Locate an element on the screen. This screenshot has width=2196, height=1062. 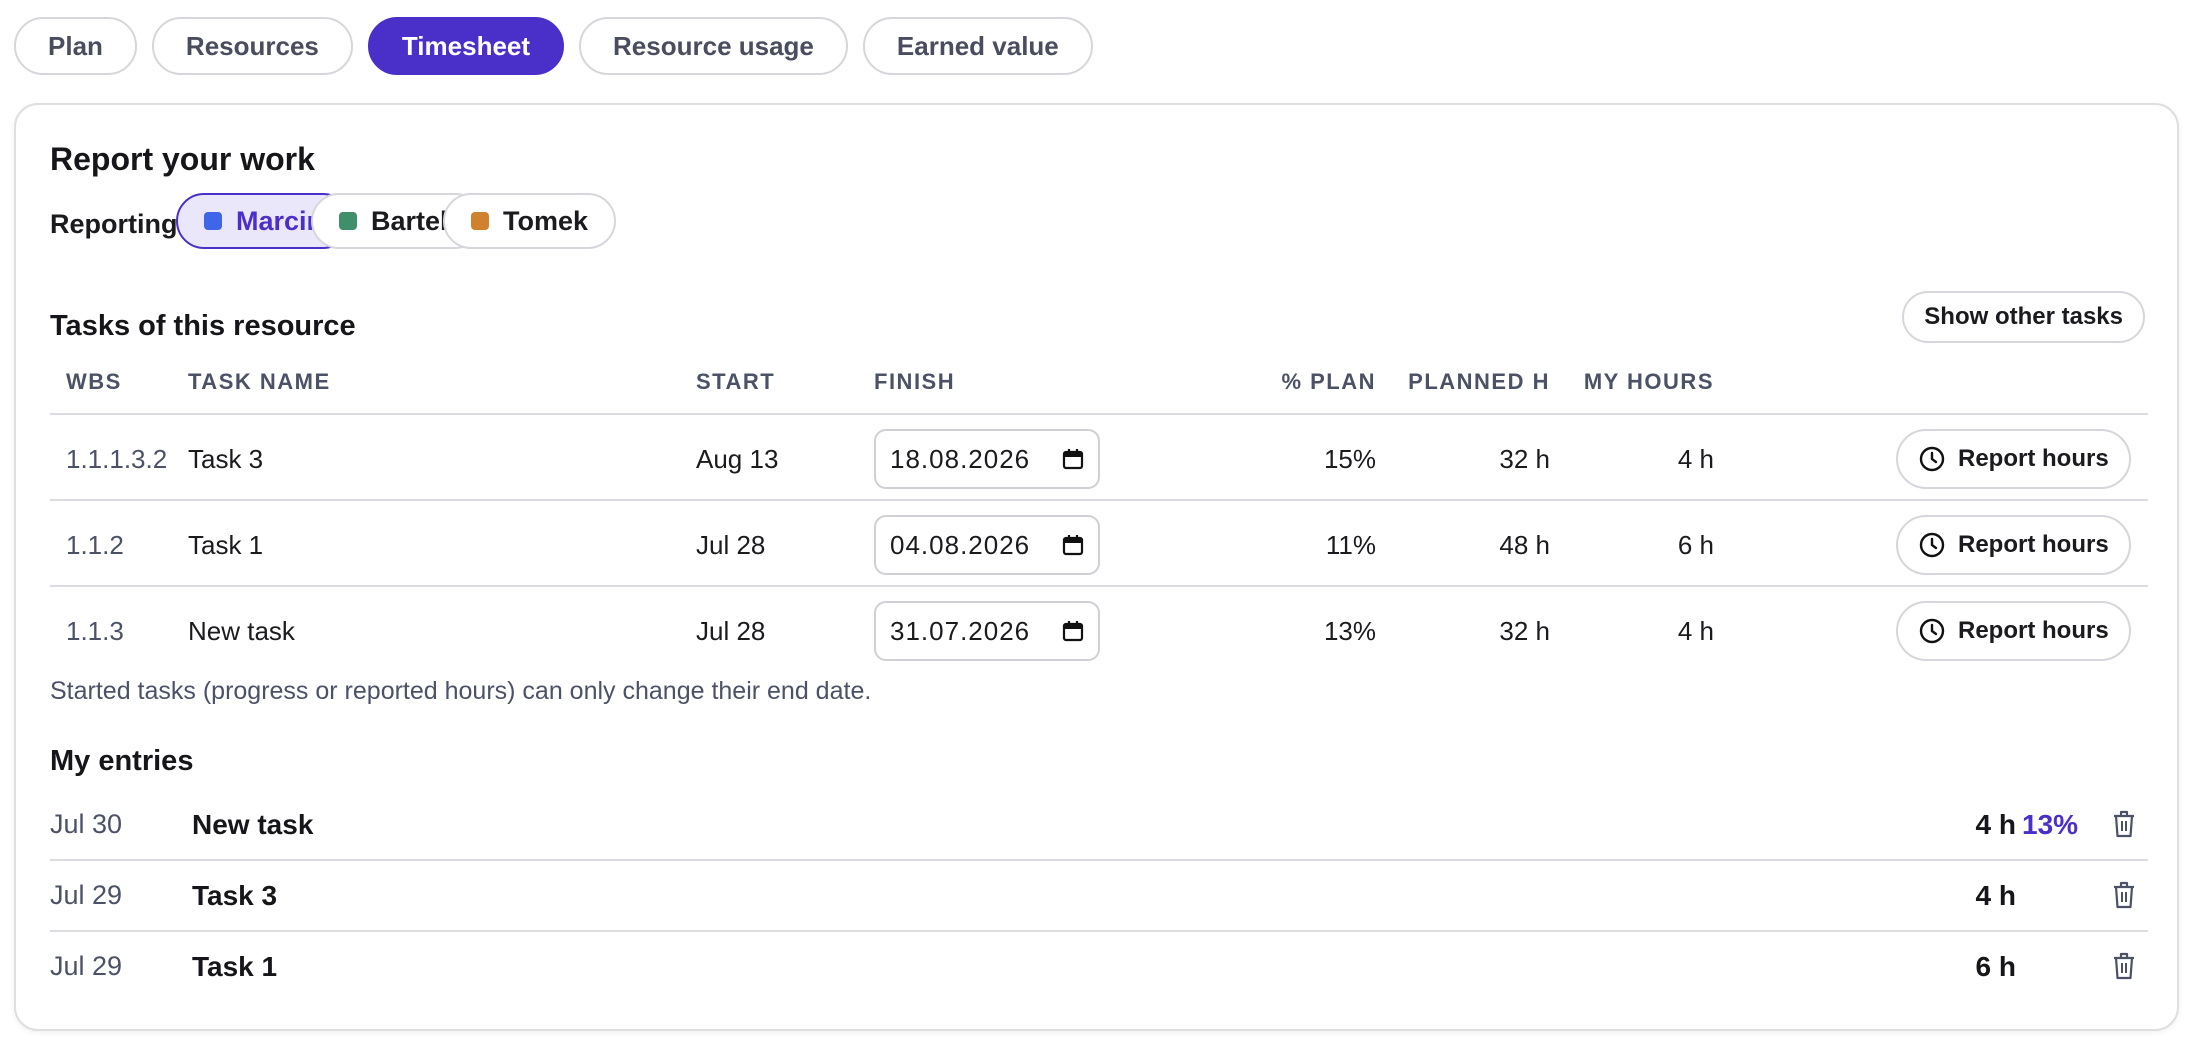
task-name: Task 1 is located at coordinates (226, 545).